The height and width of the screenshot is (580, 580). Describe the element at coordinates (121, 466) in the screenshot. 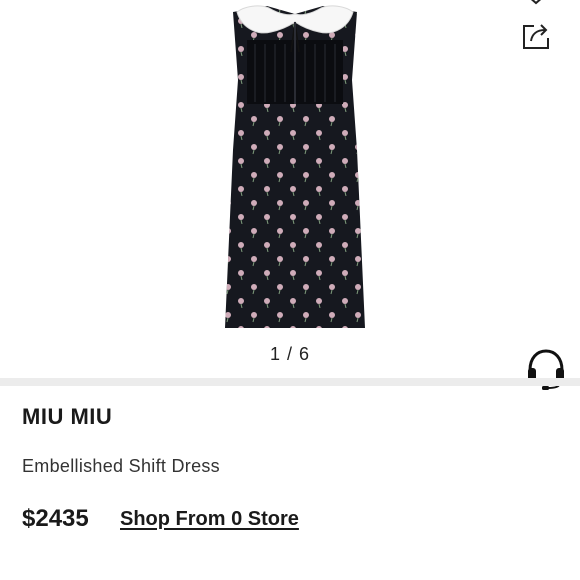

I see `product-title: Embellished Shift Dress` at that location.